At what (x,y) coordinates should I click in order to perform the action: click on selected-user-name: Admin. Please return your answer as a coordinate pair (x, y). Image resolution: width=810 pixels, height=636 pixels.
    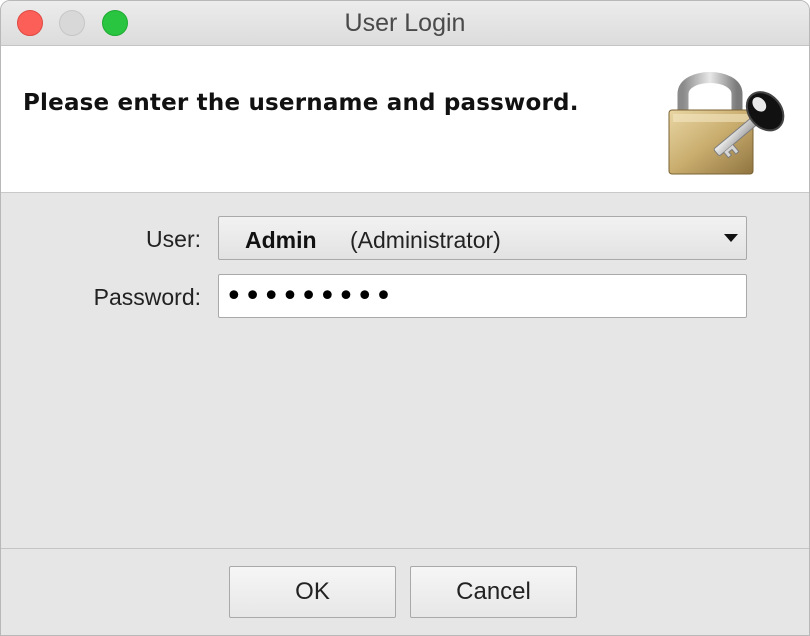
    Looking at the image, I should click on (281, 240).